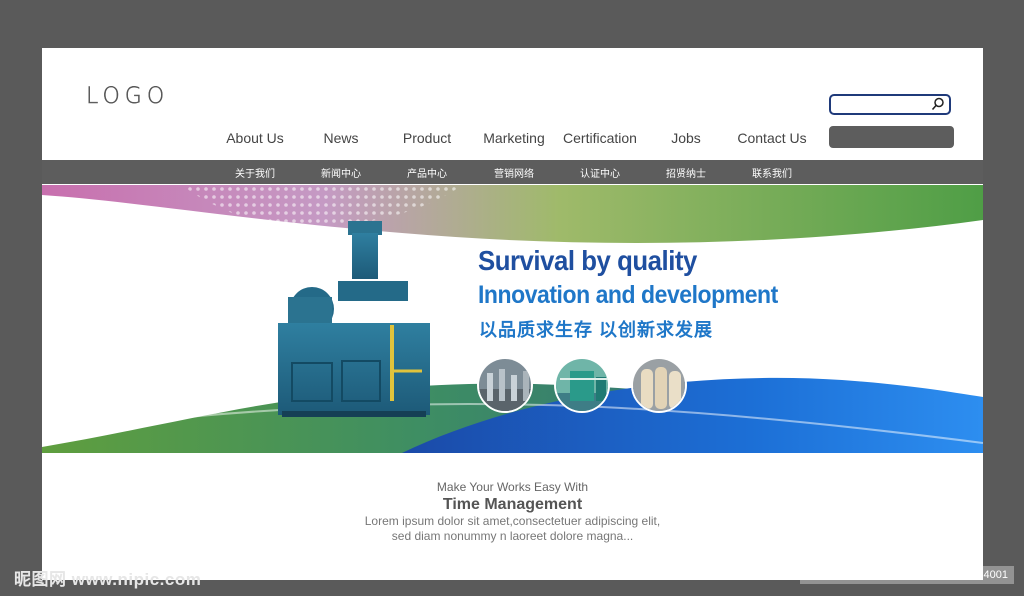 This screenshot has width=1024, height=596. What do you see at coordinates (127, 96) in the screenshot?
I see `logo: LOGO` at bounding box center [127, 96].